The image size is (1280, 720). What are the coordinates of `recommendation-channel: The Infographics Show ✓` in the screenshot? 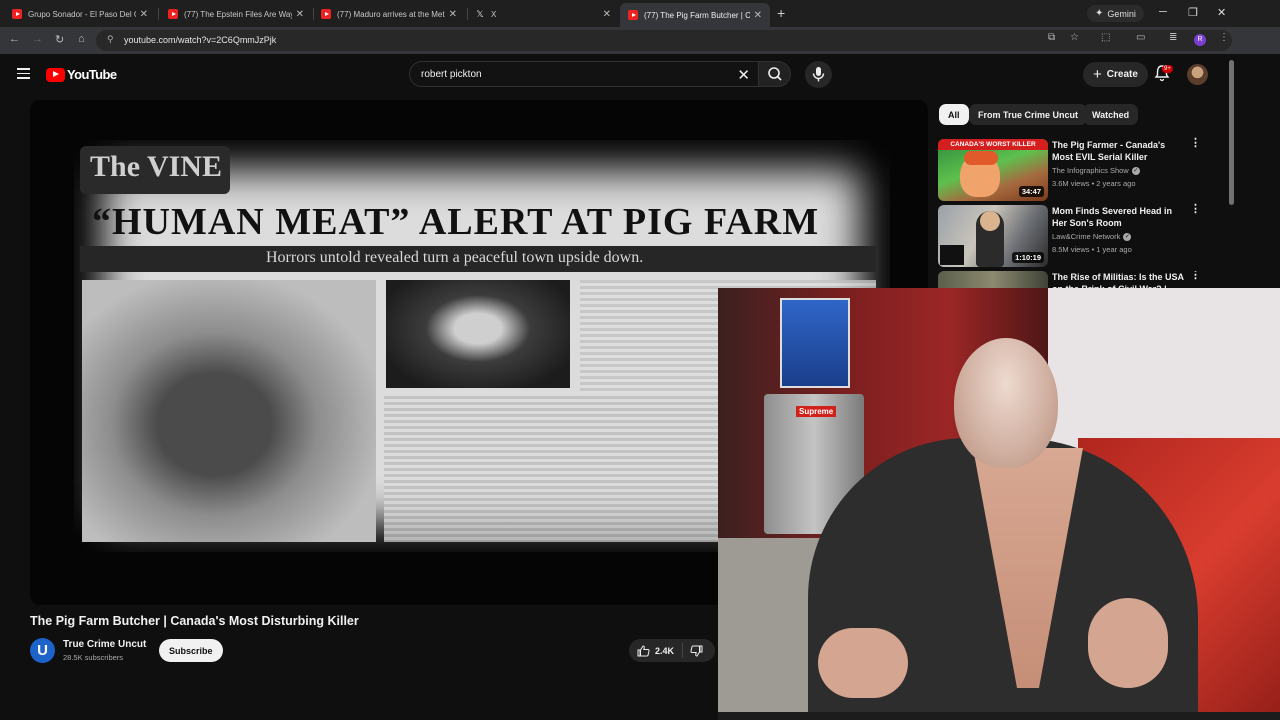 It's located at (1096, 171).